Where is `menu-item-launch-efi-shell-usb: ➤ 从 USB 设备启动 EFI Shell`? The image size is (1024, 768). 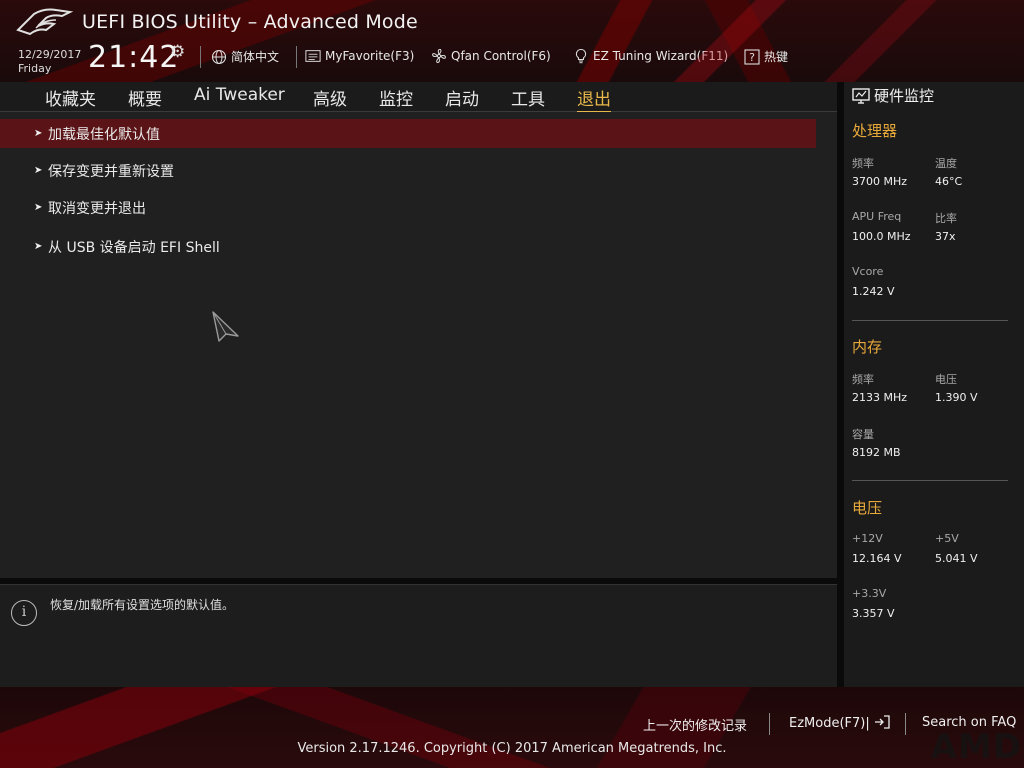 menu-item-launch-efi-shell-usb: ➤ 从 USB 设备启动 EFI Shell is located at coordinates (408, 246).